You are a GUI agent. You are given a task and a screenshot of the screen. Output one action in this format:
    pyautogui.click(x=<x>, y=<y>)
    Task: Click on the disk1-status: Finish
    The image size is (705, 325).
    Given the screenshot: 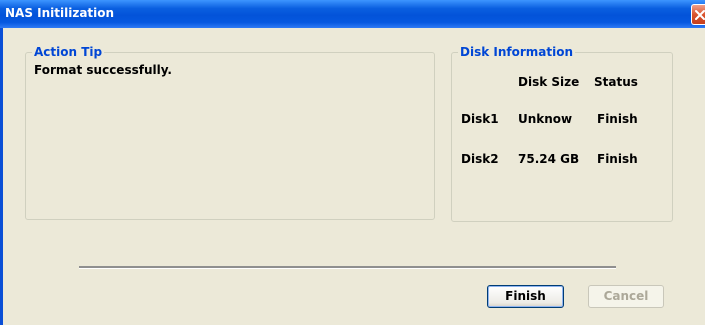 What is the action you would take?
    pyautogui.click(x=617, y=119)
    